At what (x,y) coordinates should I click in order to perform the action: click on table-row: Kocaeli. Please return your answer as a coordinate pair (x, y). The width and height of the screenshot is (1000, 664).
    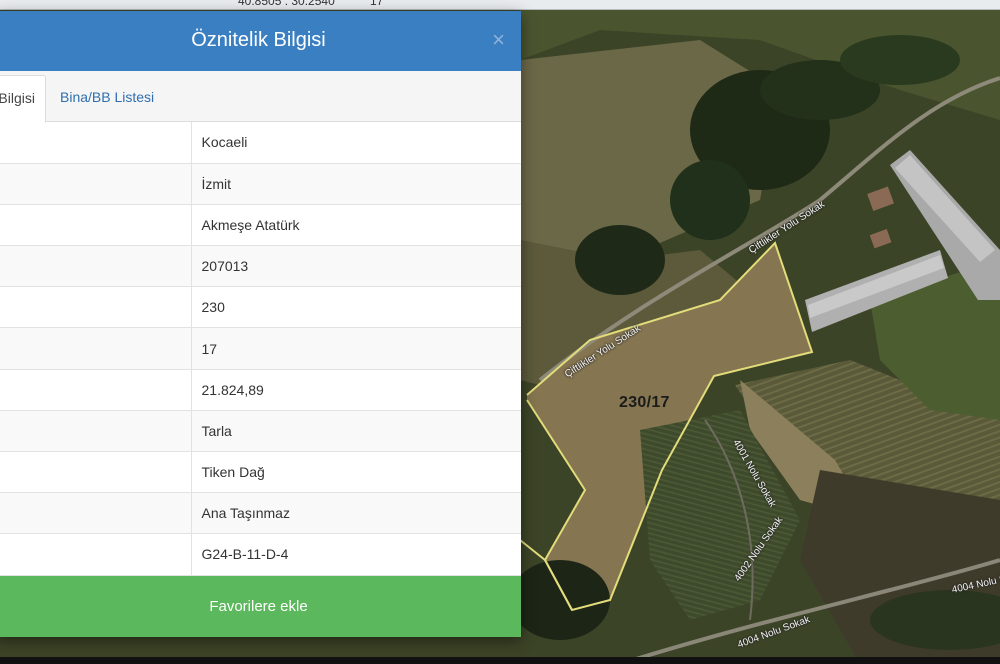
    Looking at the image, I should click on (260, 143).